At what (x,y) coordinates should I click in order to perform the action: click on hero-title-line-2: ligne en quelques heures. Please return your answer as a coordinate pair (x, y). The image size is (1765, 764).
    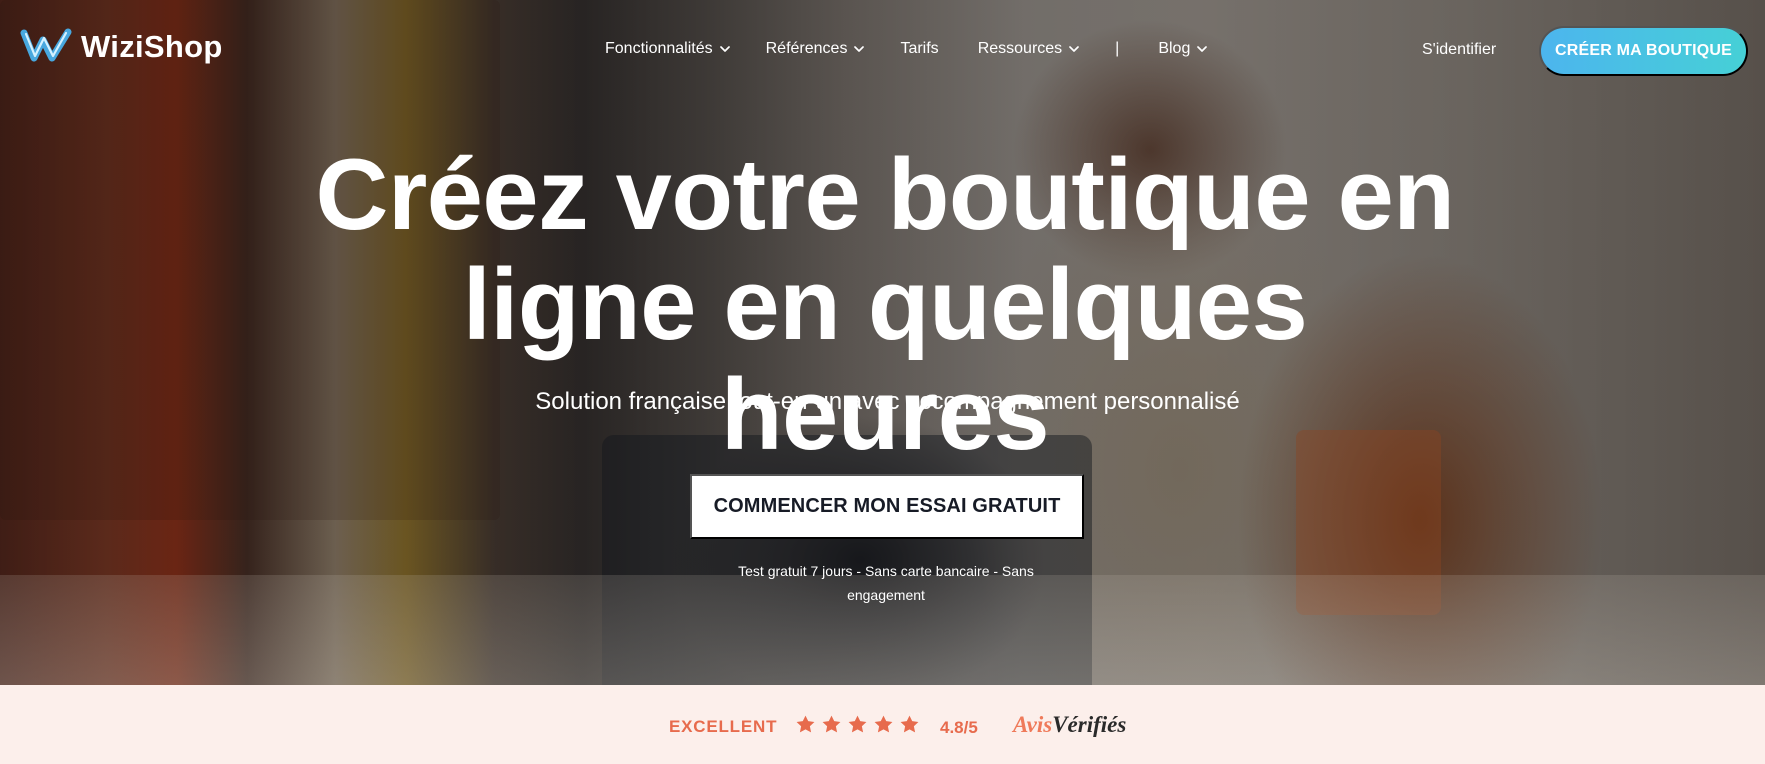
    Looking at the image, I should click on (885, 360).